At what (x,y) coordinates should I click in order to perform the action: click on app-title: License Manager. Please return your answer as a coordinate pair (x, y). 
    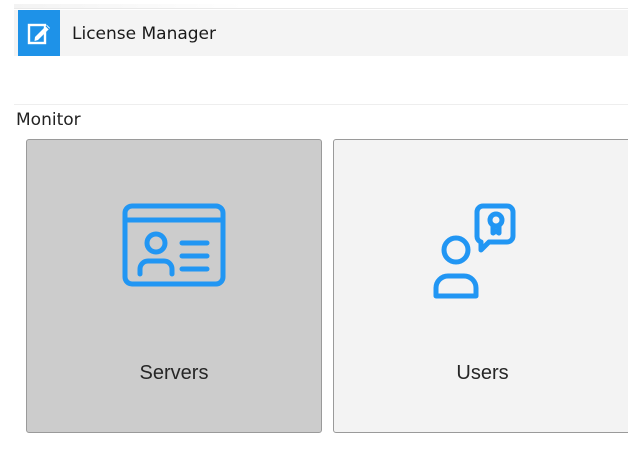
    Looking at the image, I should click on (144, 34).